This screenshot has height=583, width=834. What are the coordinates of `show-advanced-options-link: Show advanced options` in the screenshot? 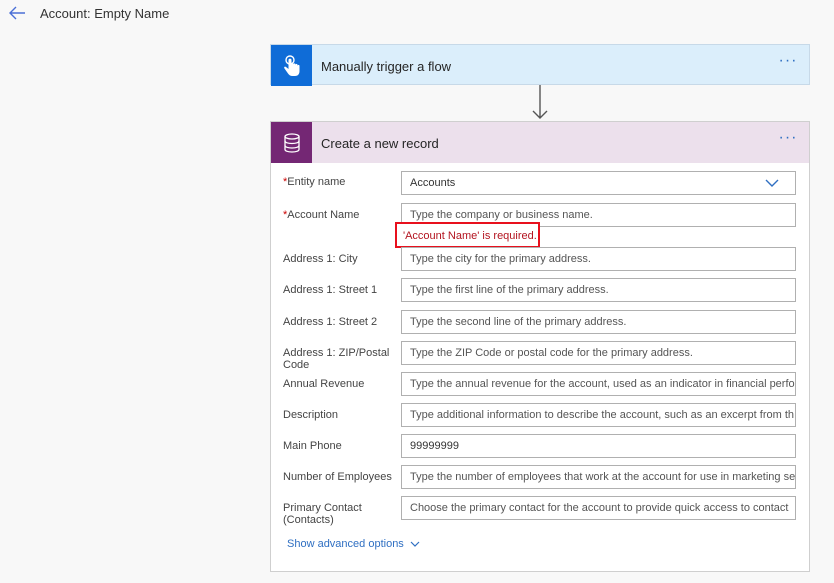 It's located at (353, 544).